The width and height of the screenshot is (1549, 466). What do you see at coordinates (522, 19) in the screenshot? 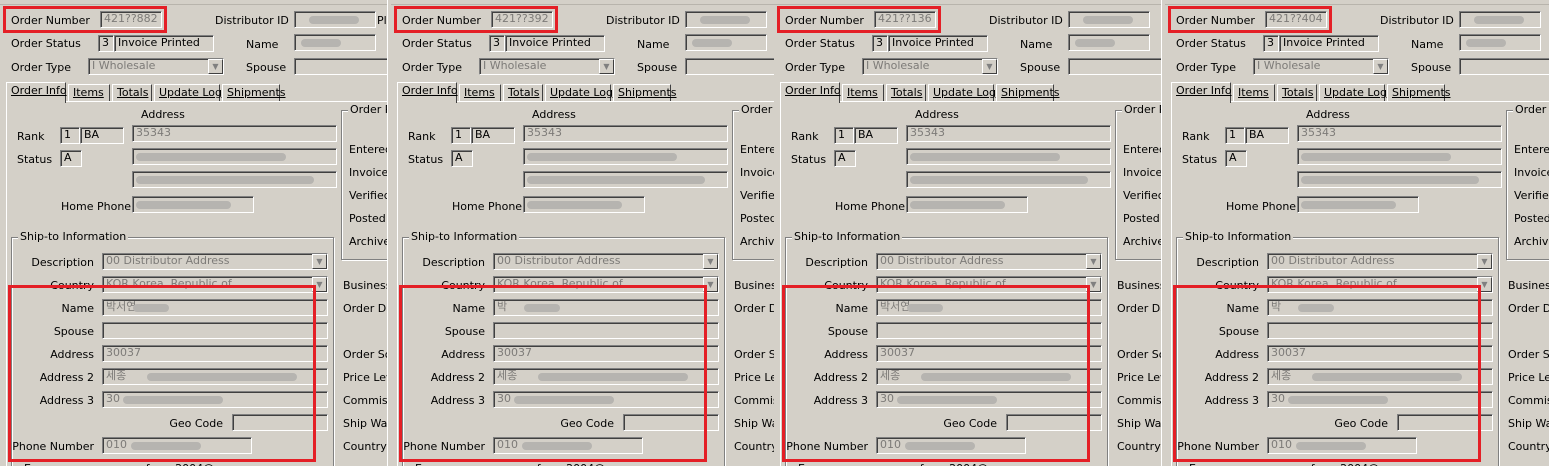
I see `order-number-field: 421??392` at bounding box center [522, 19].